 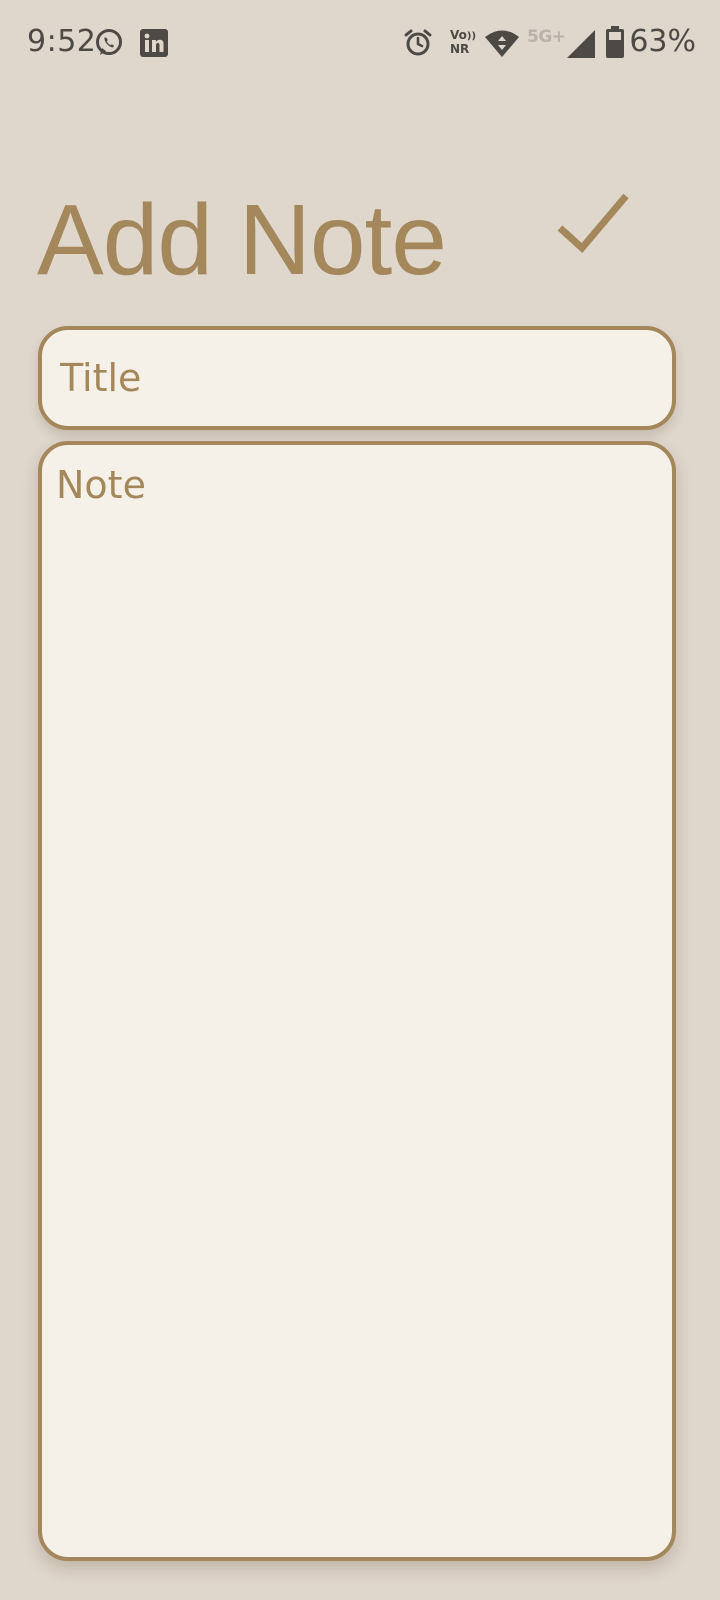 What do you see at coordinates (502, 43) in the screenshot?
I see `wifi-icon` at bounding box center [502, 43].